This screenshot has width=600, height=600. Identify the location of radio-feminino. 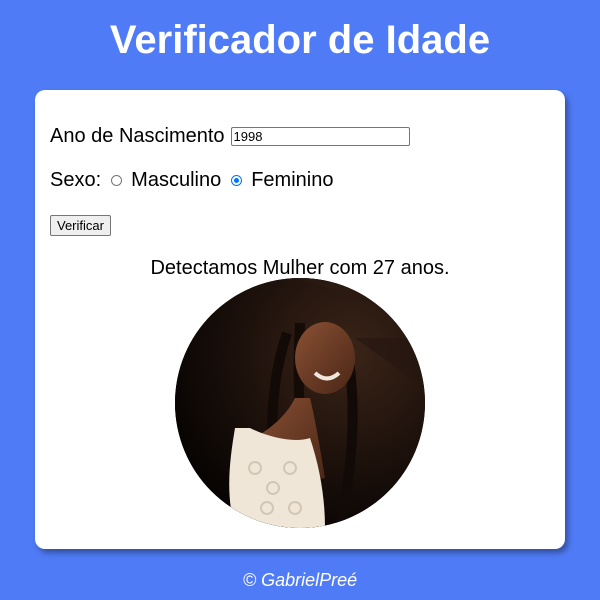
(237, 180).